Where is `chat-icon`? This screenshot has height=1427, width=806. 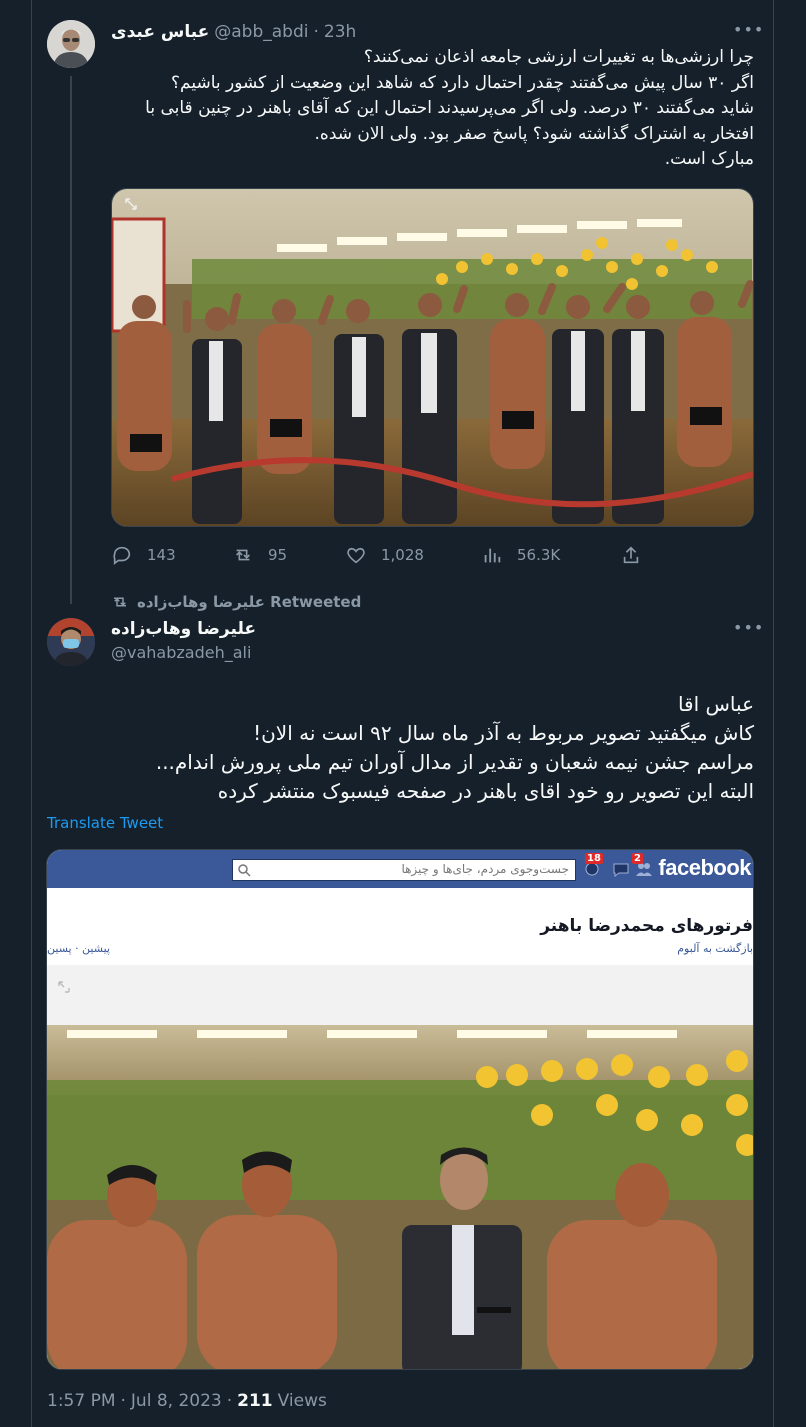
chat-icon is located at coordinates (621, 870).